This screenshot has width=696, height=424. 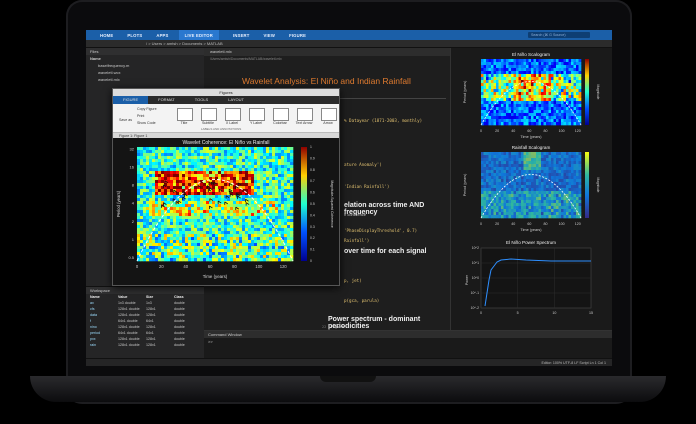 What do you see at coordinates (241, 35) in the screenshot?
I see `tab-insert: INSERT` at bounding box center [241, 35].